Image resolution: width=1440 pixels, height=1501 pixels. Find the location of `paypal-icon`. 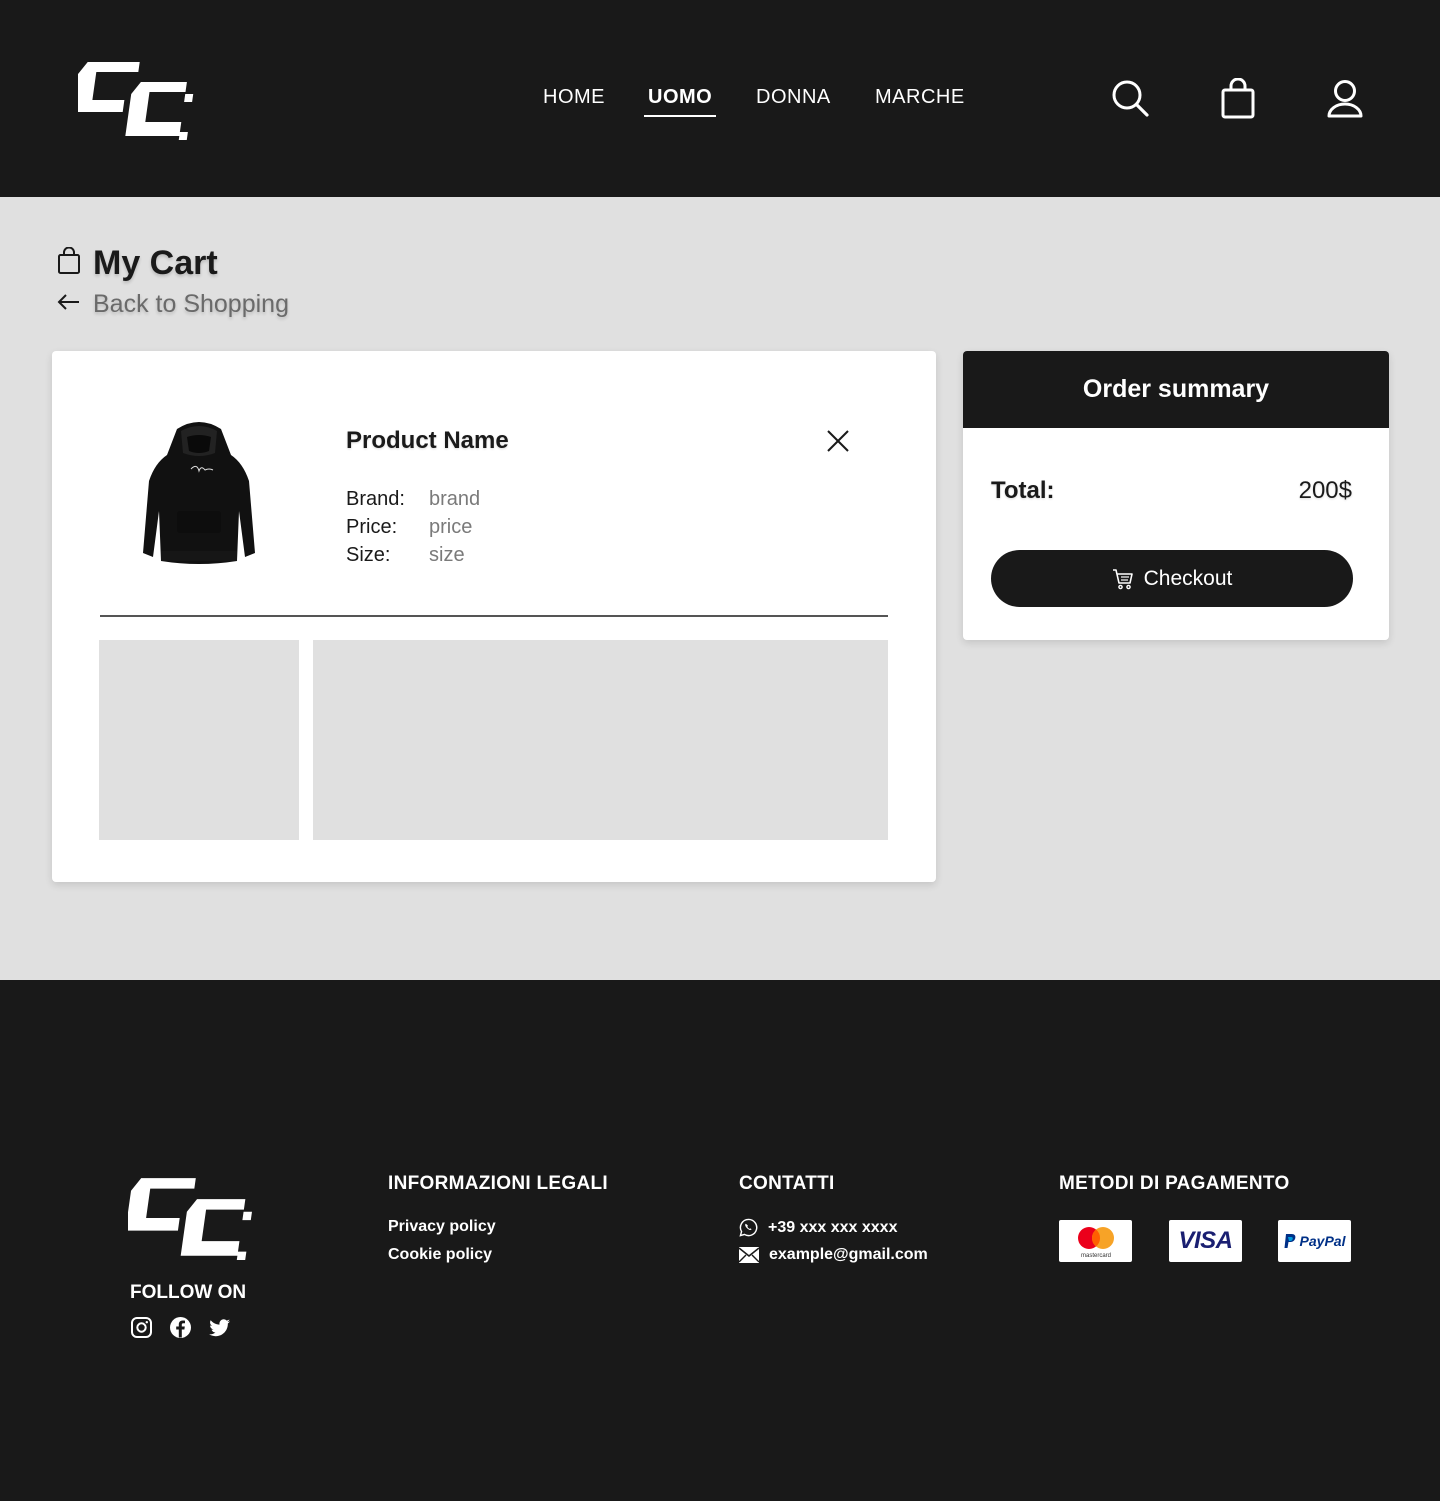

paypal-icon is located at coordinates (1289, 1241).